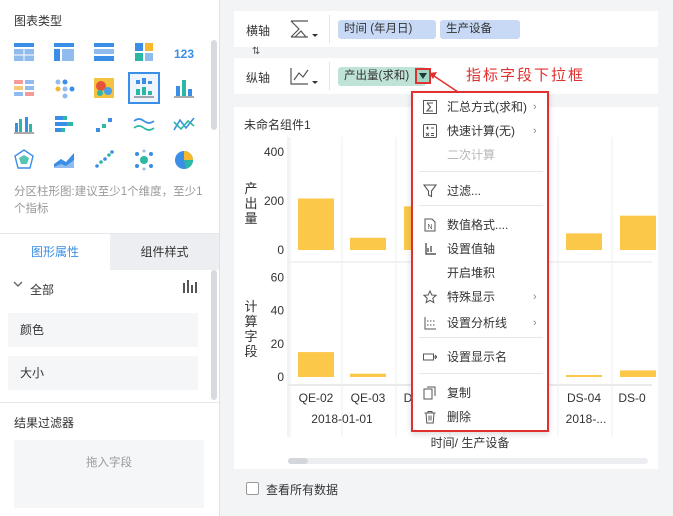 The width and height of the screenshot is (673, 516). I want to click on line-cross-icon, so click(184, 124).